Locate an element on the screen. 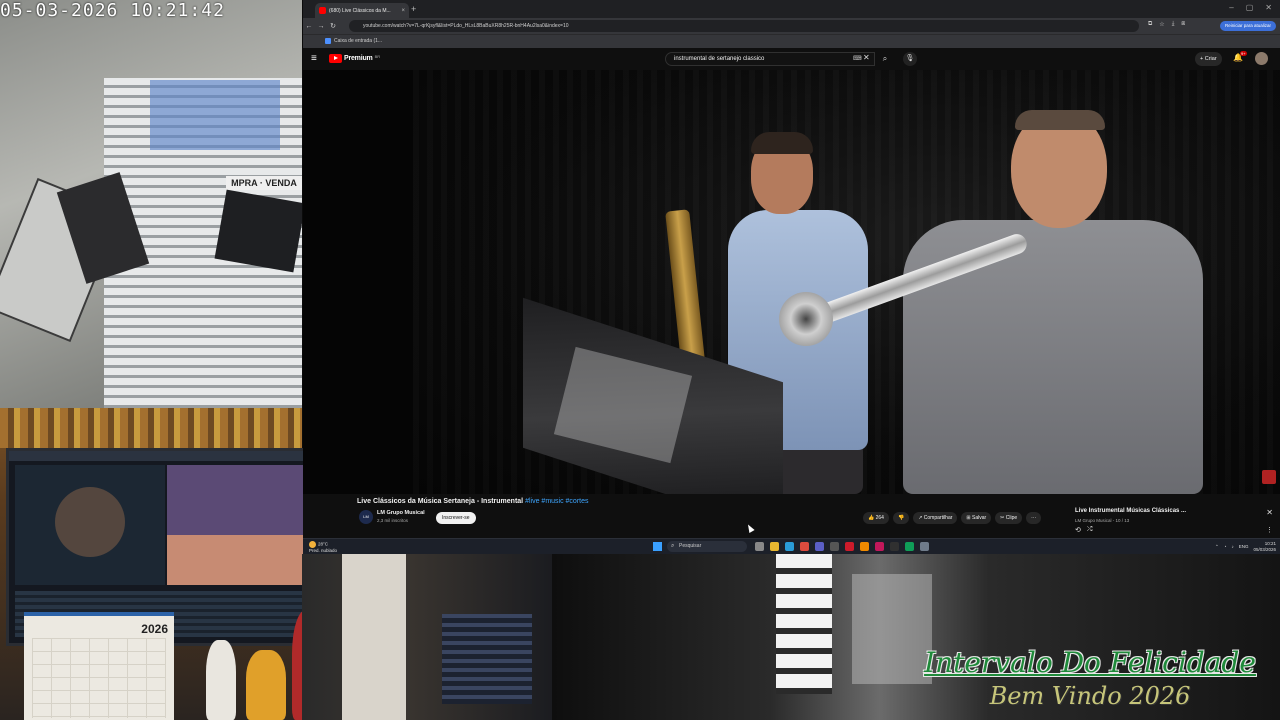 The image size is (1280, 720). media-icon is located at coordinates (879, 546).